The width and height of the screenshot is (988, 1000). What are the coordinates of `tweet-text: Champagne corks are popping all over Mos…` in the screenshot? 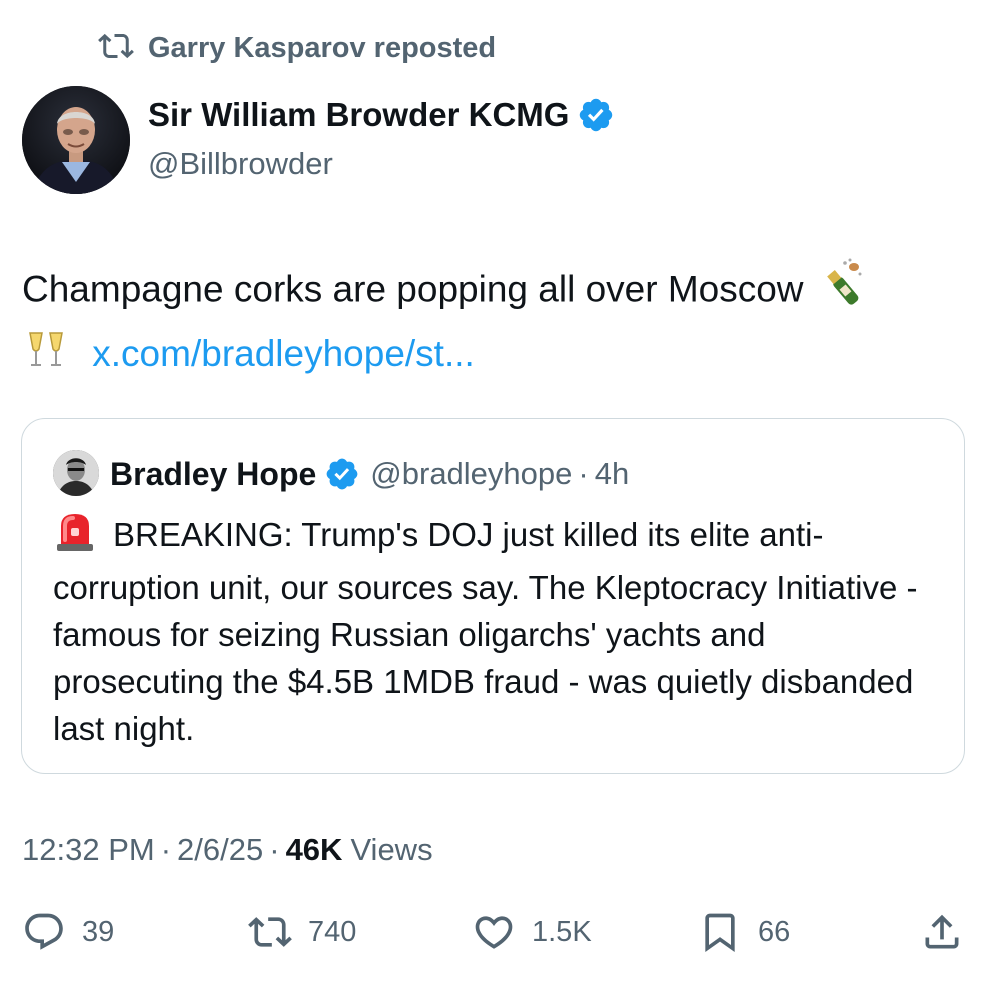 It's located at (497, 323).